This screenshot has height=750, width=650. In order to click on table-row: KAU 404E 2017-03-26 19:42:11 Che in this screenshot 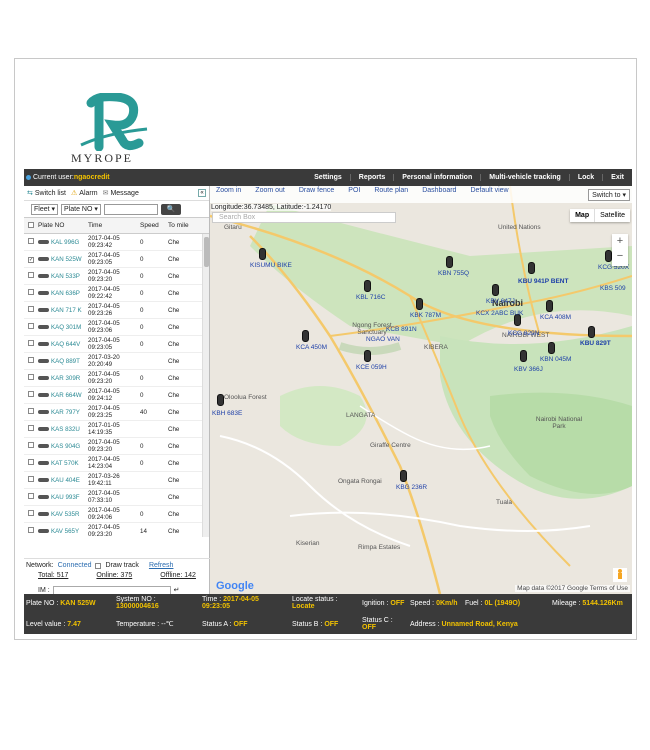, I will do `click(116, 480)`.